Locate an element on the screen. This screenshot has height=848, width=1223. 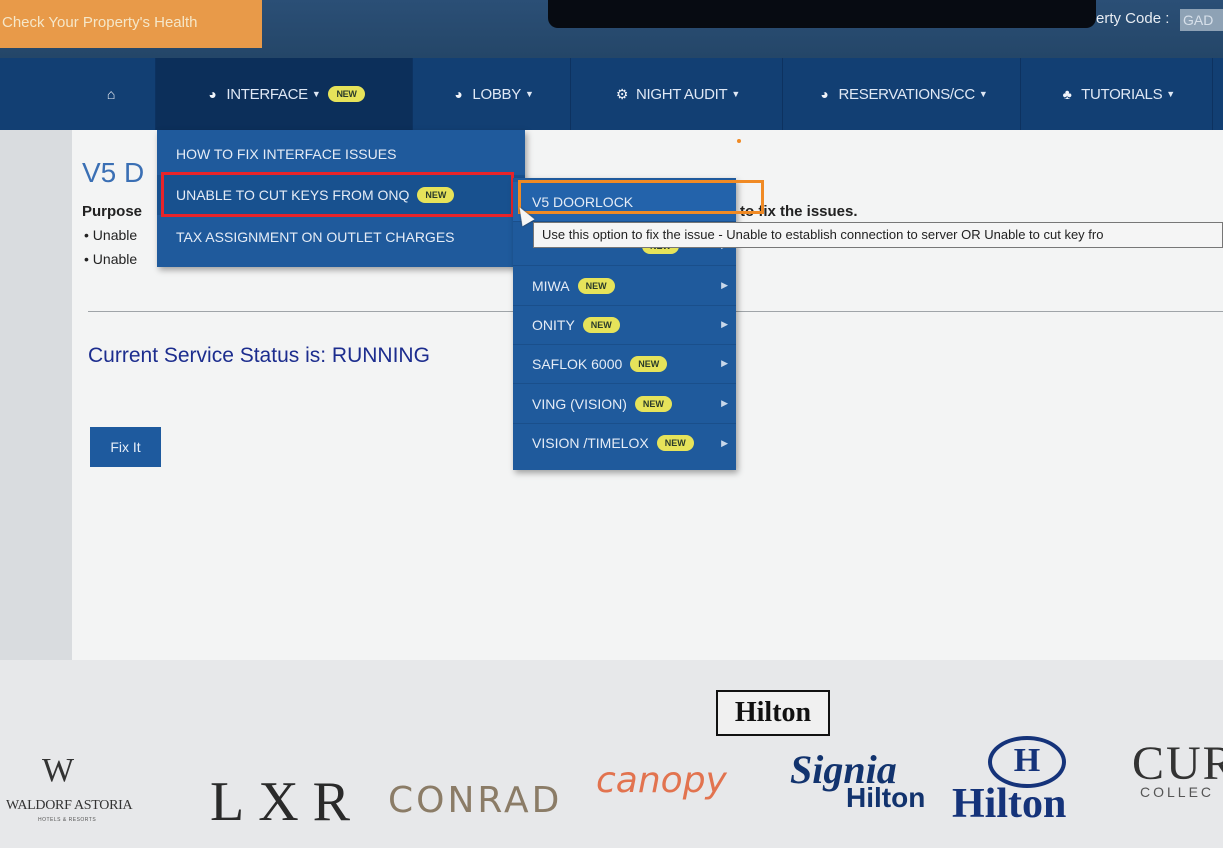
waldorf-astoria-sub: HOTELS & RESORTS is located at coordinates (67, 820).